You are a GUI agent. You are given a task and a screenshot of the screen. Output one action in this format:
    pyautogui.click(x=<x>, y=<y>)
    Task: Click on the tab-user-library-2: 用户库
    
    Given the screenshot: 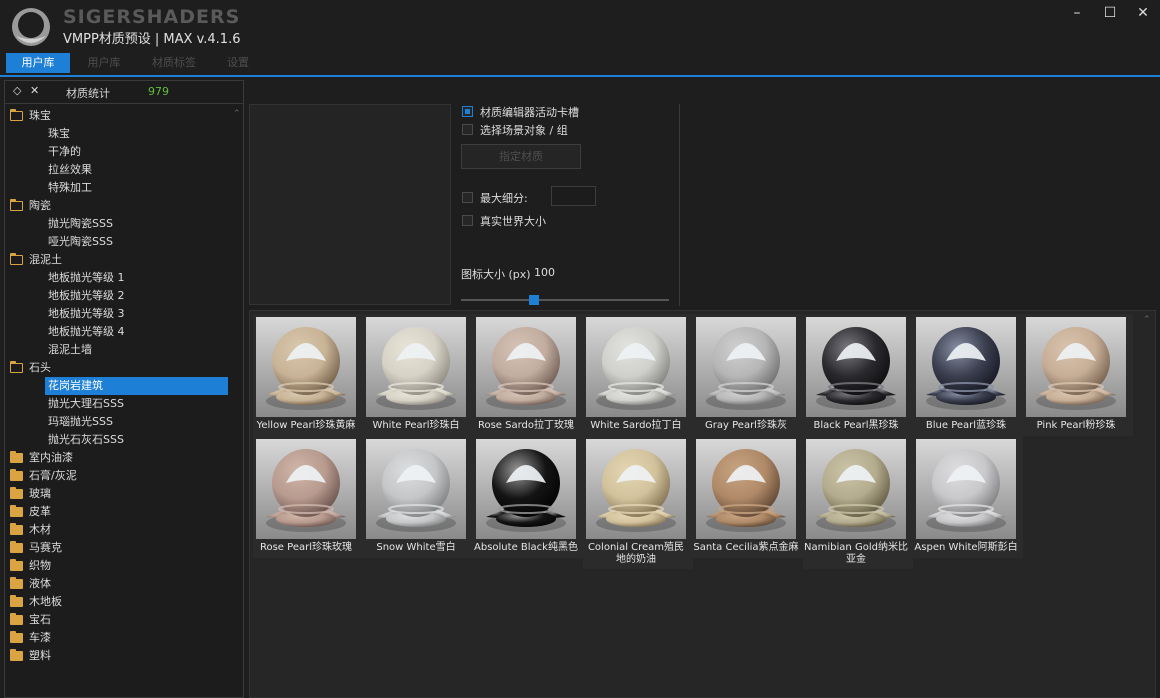 What is the action you would take?
    pyautogui.click(x=104, y=63)
    